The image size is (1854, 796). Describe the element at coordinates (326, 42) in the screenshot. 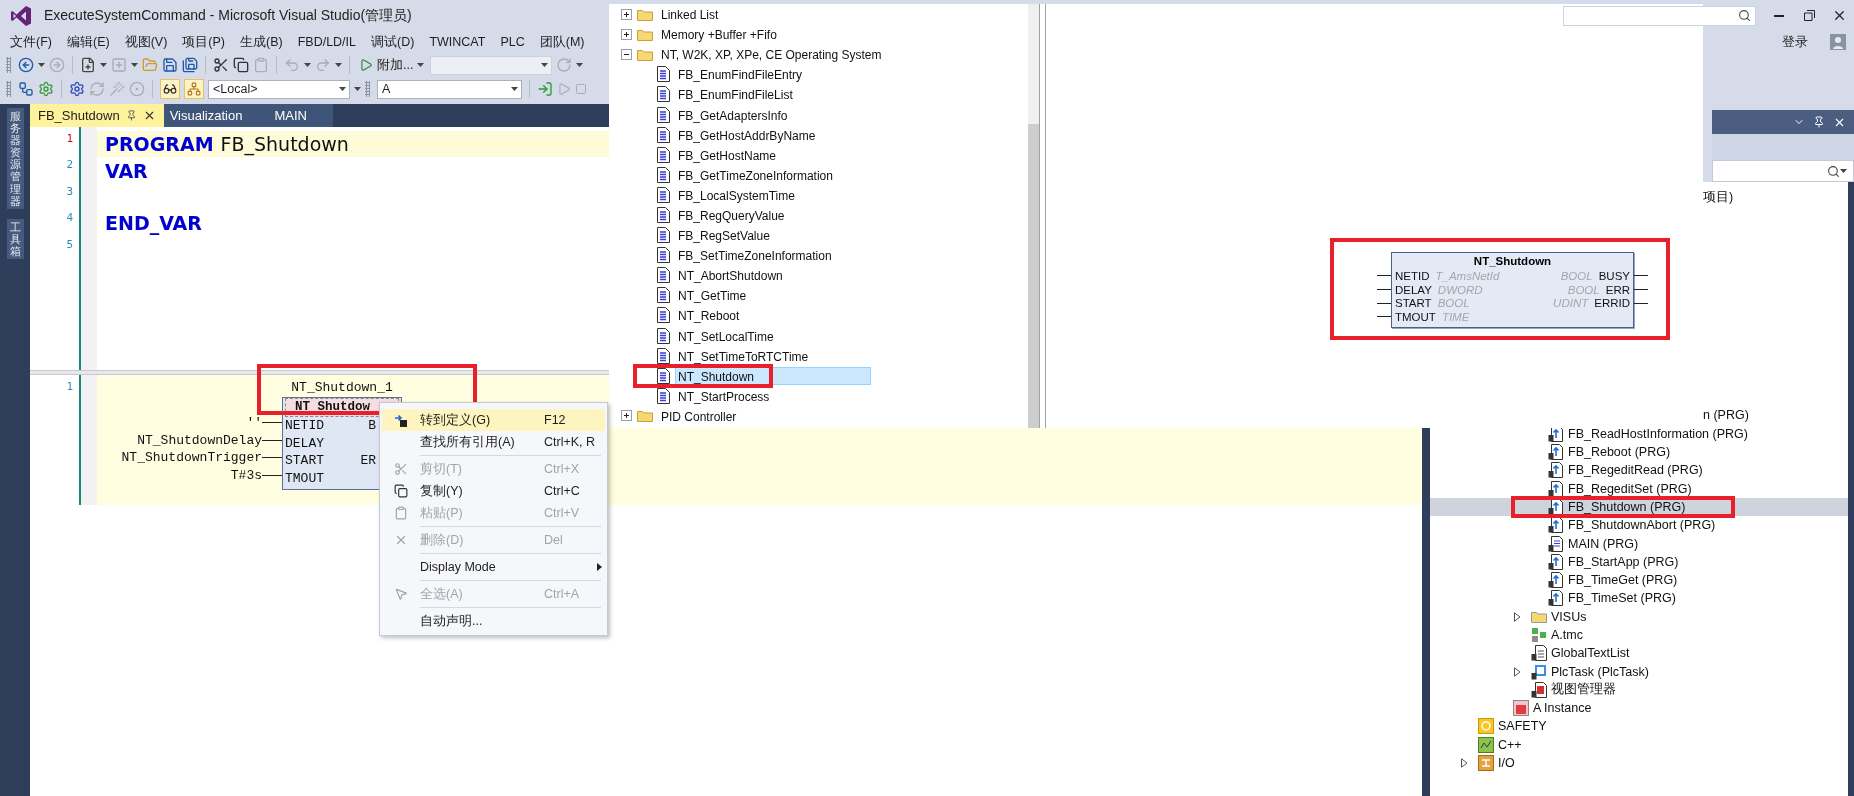

I see `menu-item: FBD/LD/IL` at that location.